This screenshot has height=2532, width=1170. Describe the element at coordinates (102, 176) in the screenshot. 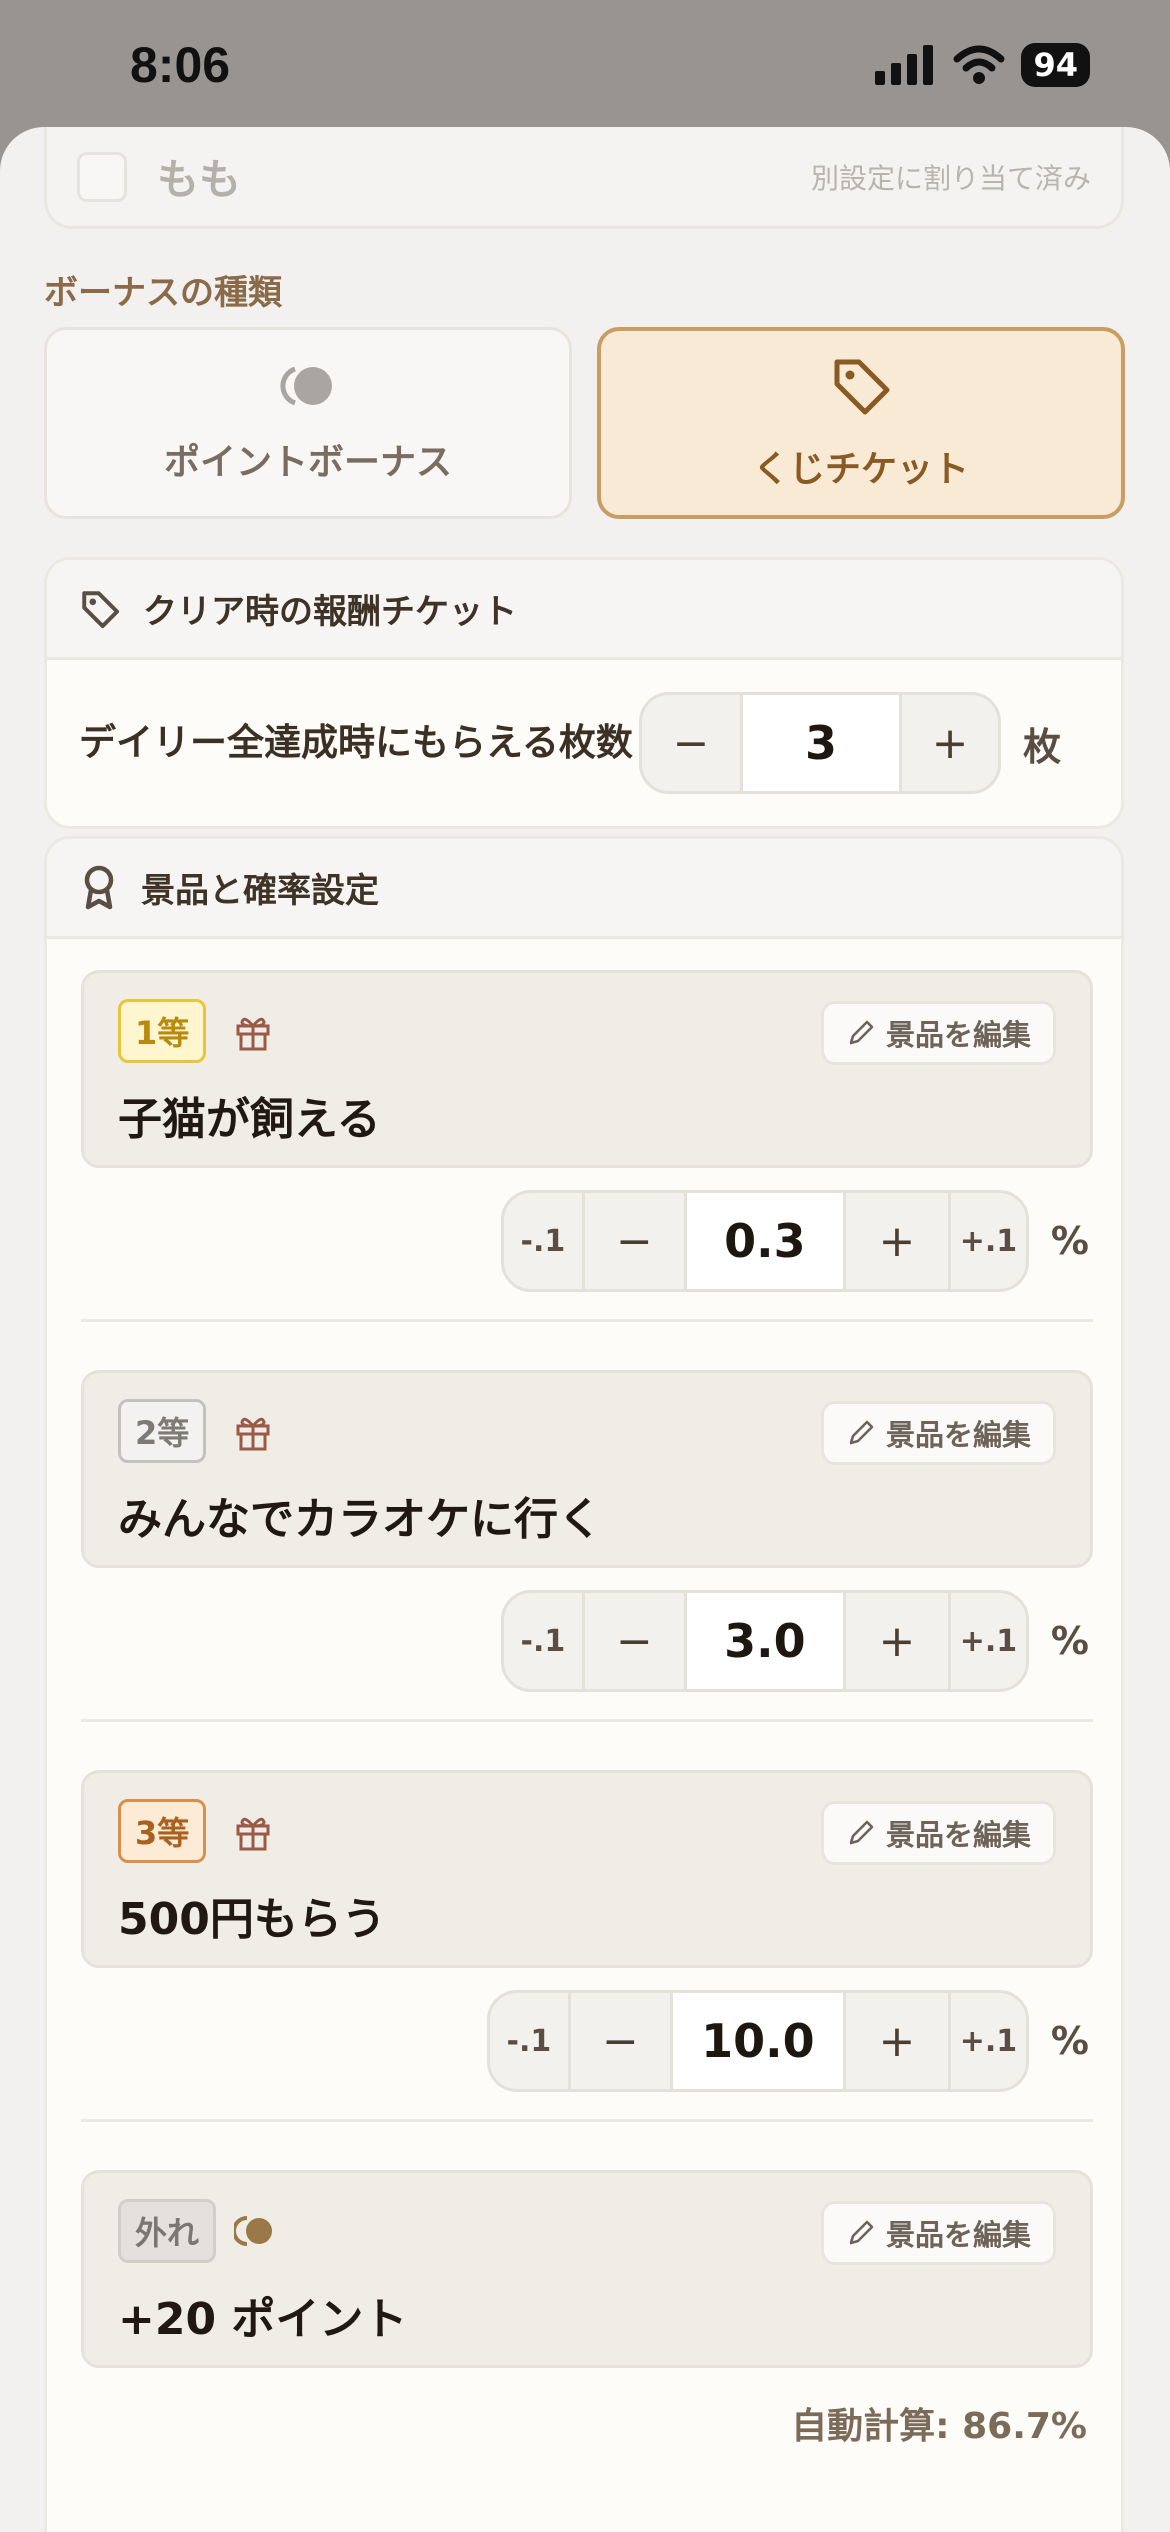

I see `assignment-checkbox` at that location.